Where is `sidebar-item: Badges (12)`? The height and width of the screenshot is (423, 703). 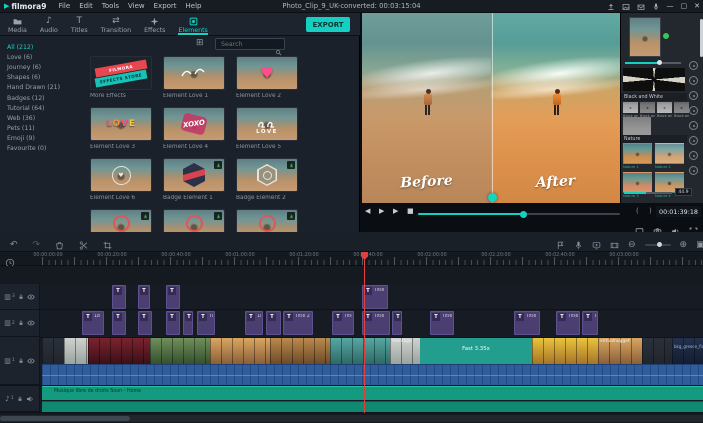 sidebar-item: Badges (12) is located at coordinates (34, 98).